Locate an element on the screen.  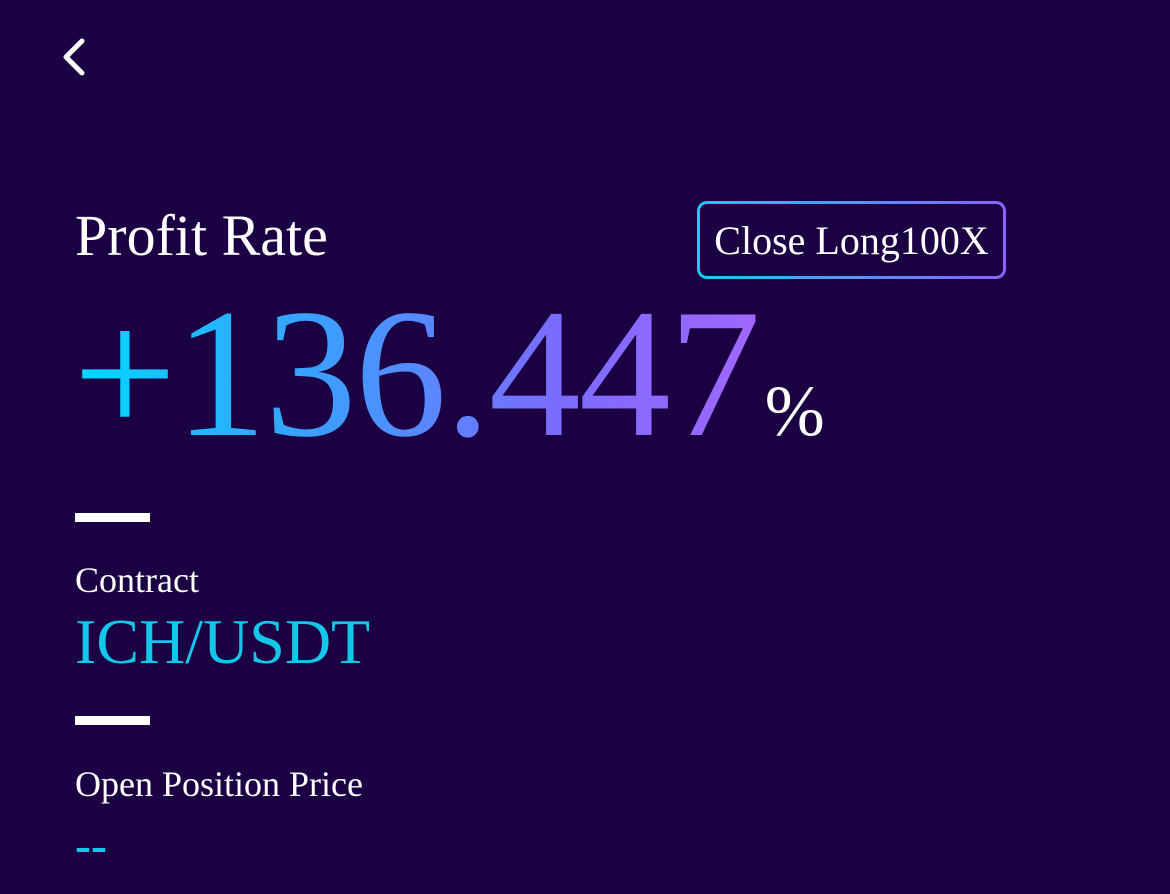
chevron-left-icon is located at coordinates (74, 57).